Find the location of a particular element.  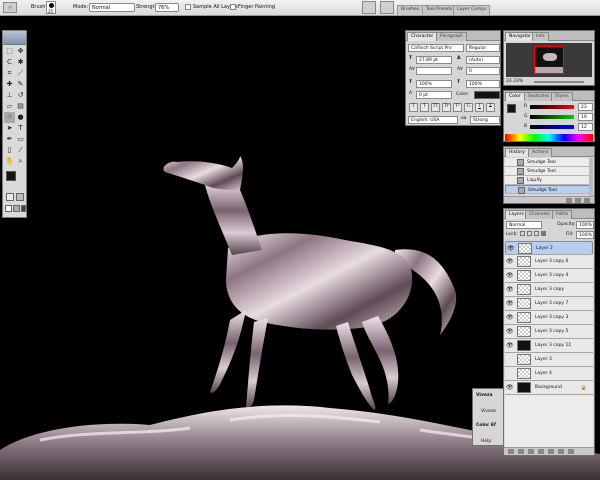

color-ramp is located at coordinates (549, 137).